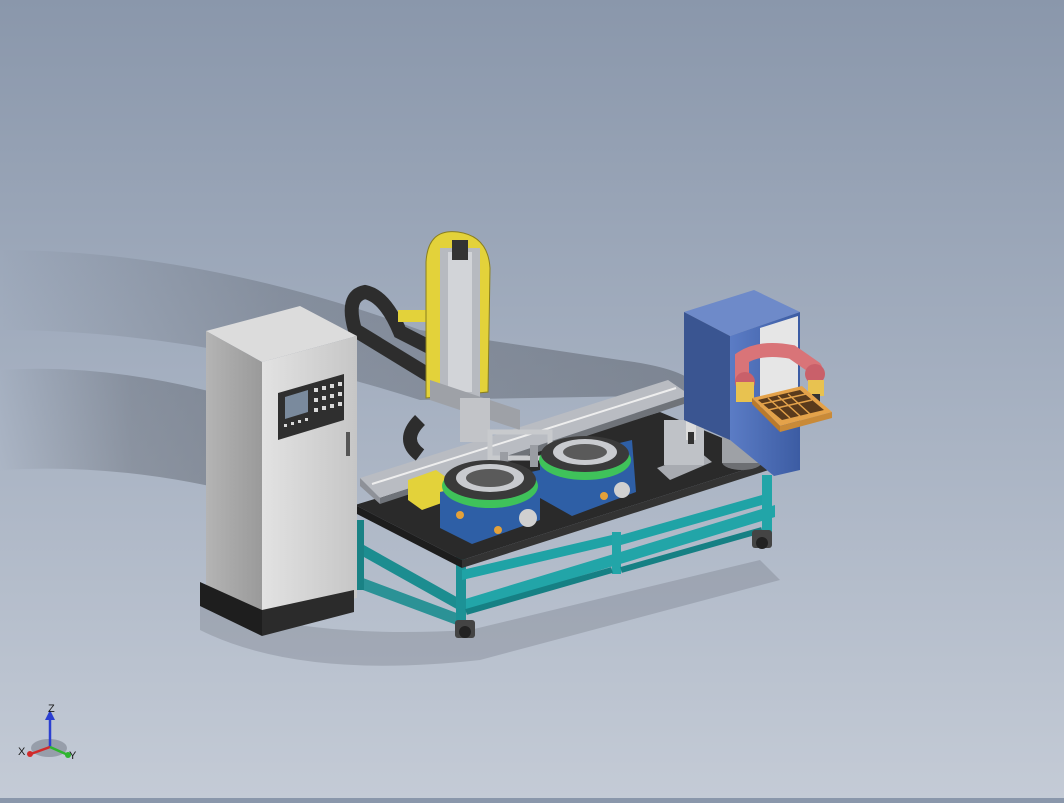 This screenshot has height=803, width=1064. I want to click on z-axis-label: Z, so click(51, 709).